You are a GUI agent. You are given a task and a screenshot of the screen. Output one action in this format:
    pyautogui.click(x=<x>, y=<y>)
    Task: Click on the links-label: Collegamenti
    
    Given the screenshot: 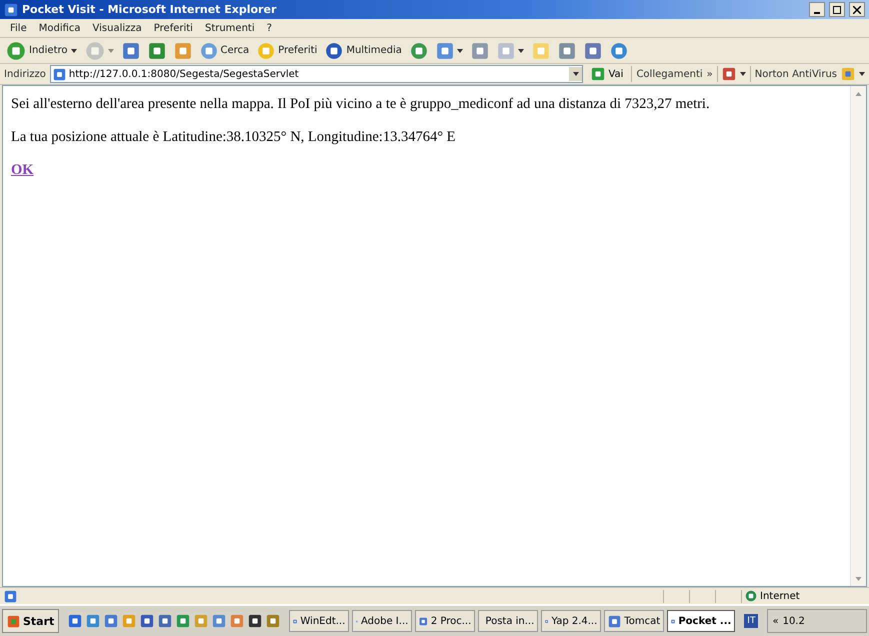 What is the action you would take?
    pyautogui.click(x=669, y=74)
    